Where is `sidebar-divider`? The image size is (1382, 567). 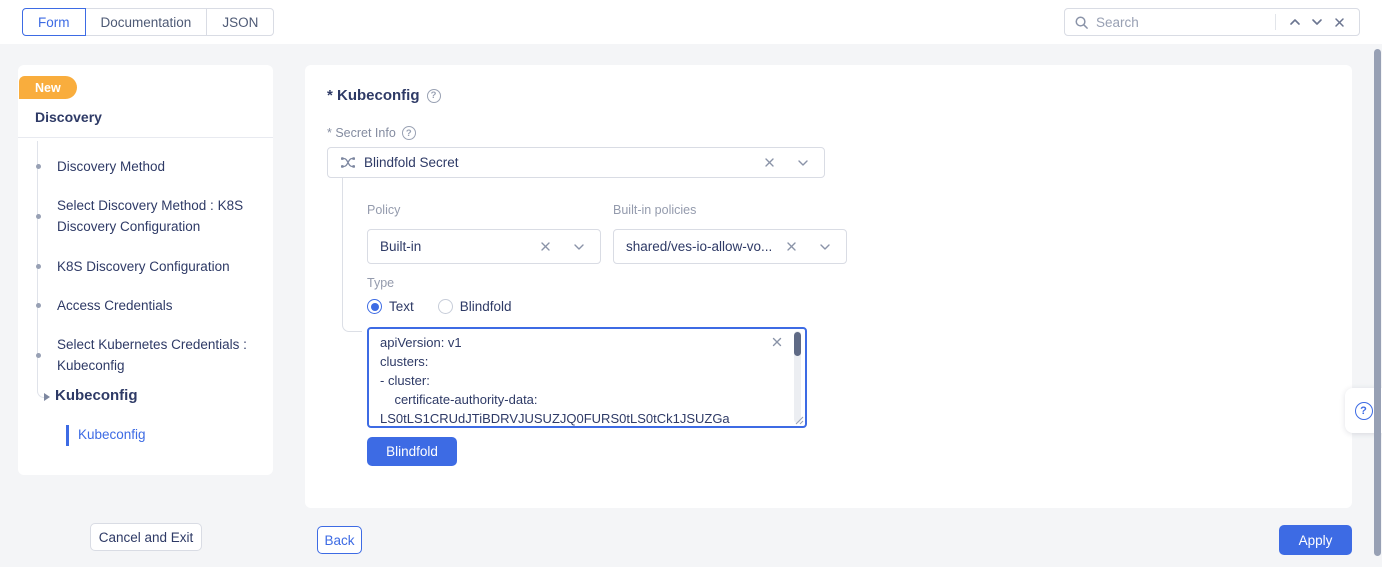
sidebar-divider is located at coordinates (145, 137).